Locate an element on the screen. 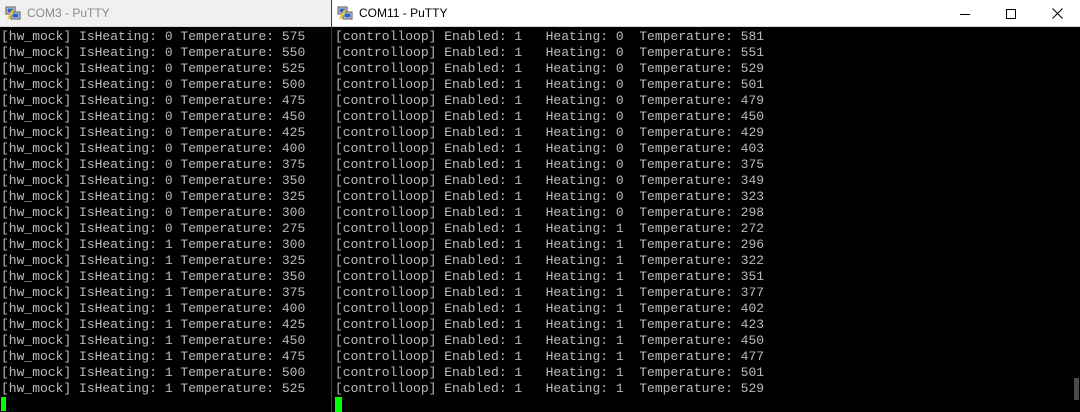 This screenshot has width=1080, height=412. terminal-line: [hw_mock] IsHeating: 0 Temperature: 425 is located at coordinates (153, 132).